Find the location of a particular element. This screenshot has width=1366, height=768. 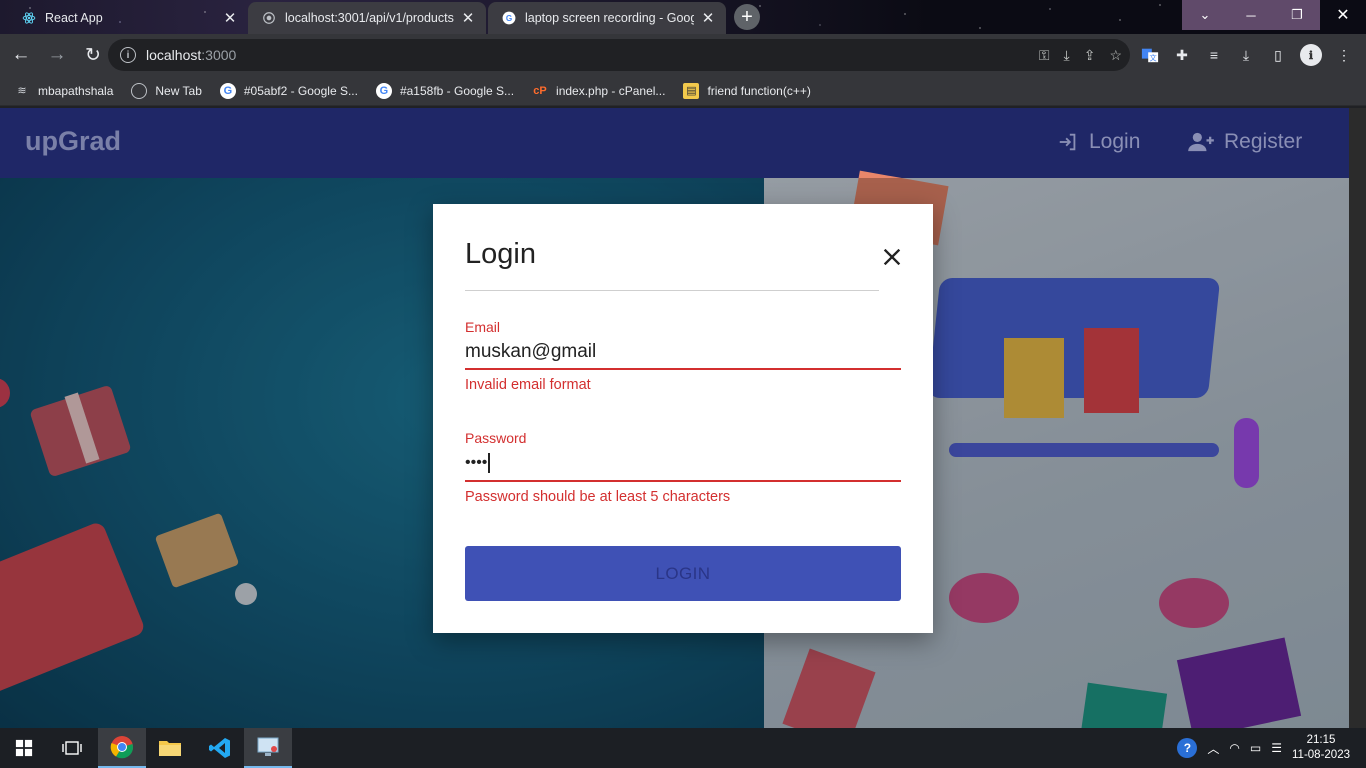

system-clock: 21:15 11-08-2023 is located at coordinates (1321, 748).